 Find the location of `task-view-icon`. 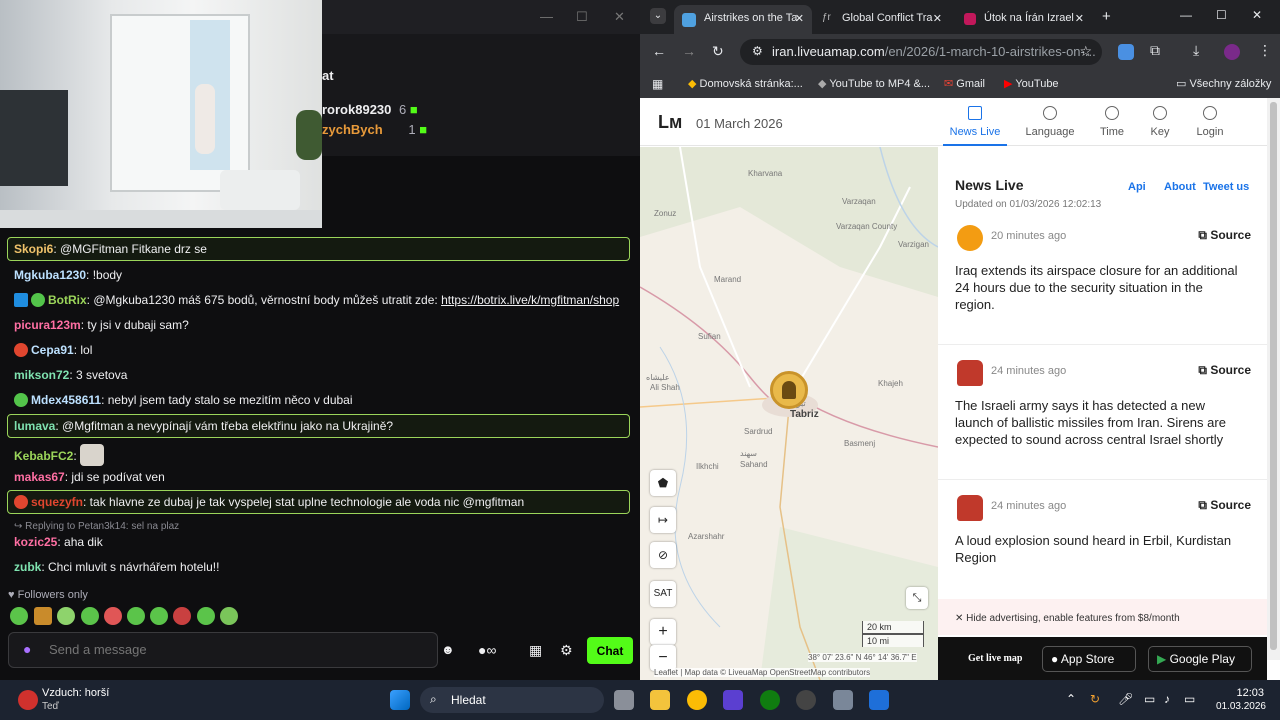

task-view-icon is located at coordinates (624, 700).